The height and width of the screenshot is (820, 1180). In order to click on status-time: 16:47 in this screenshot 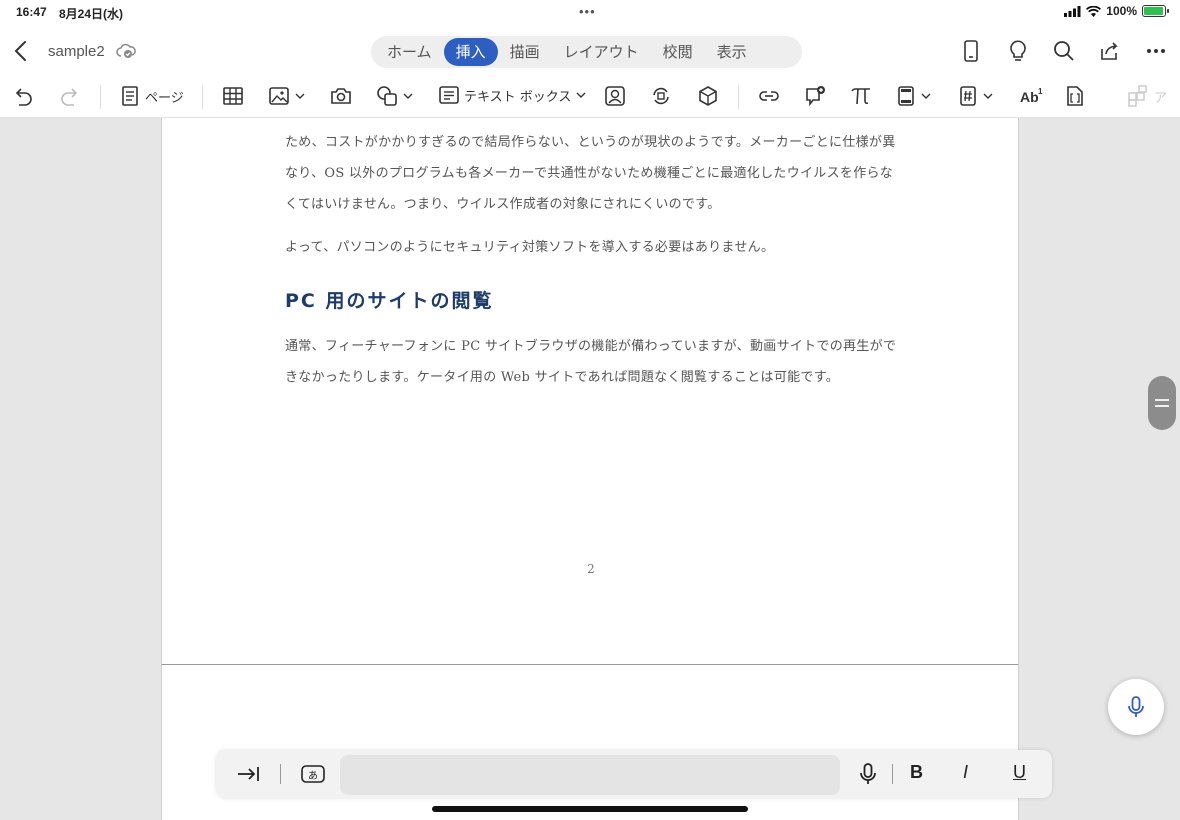, I will do `click(31, 12)`.